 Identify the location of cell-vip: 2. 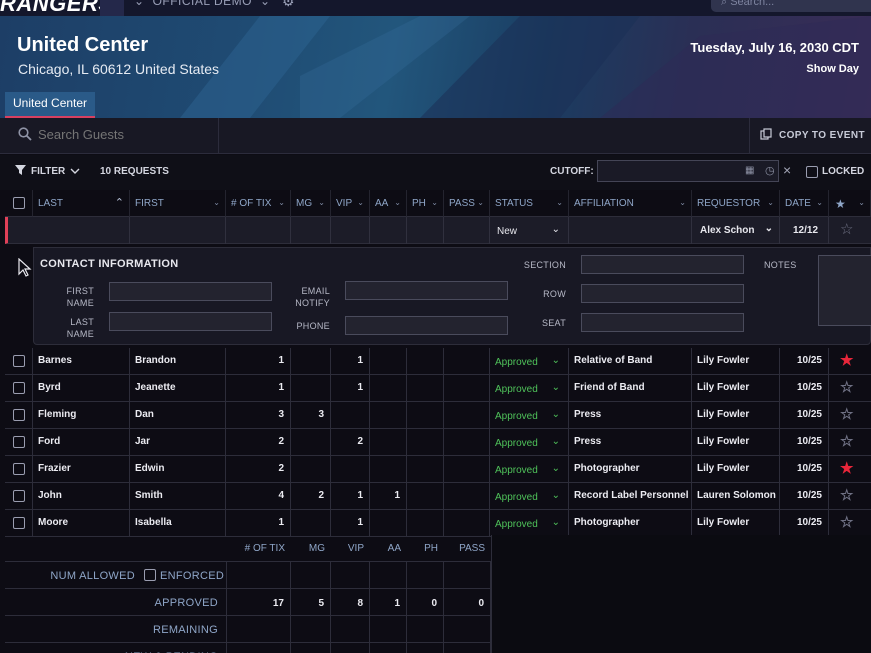
(350, 442).